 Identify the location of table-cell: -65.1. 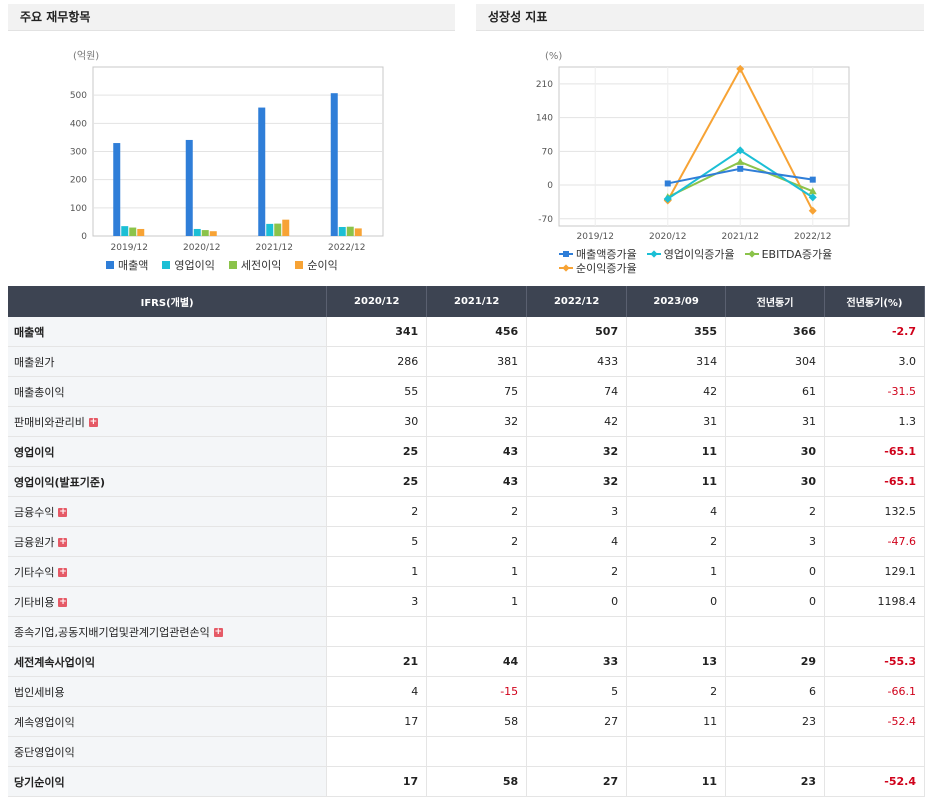
(874, 481).